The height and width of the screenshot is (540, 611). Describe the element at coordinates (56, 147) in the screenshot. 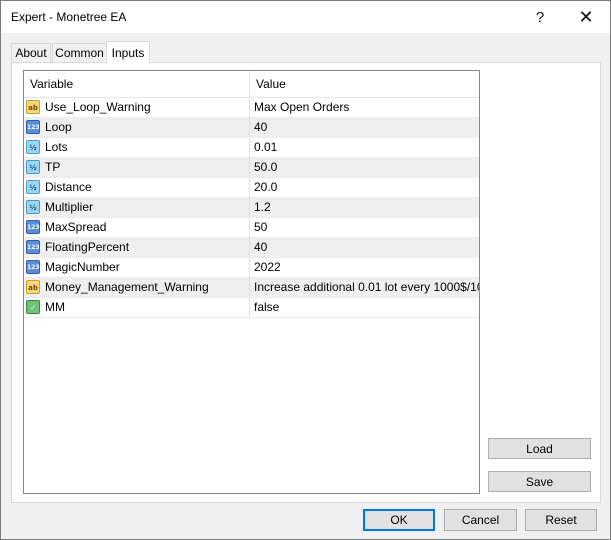

I see `variable-name: Lots` at that location.